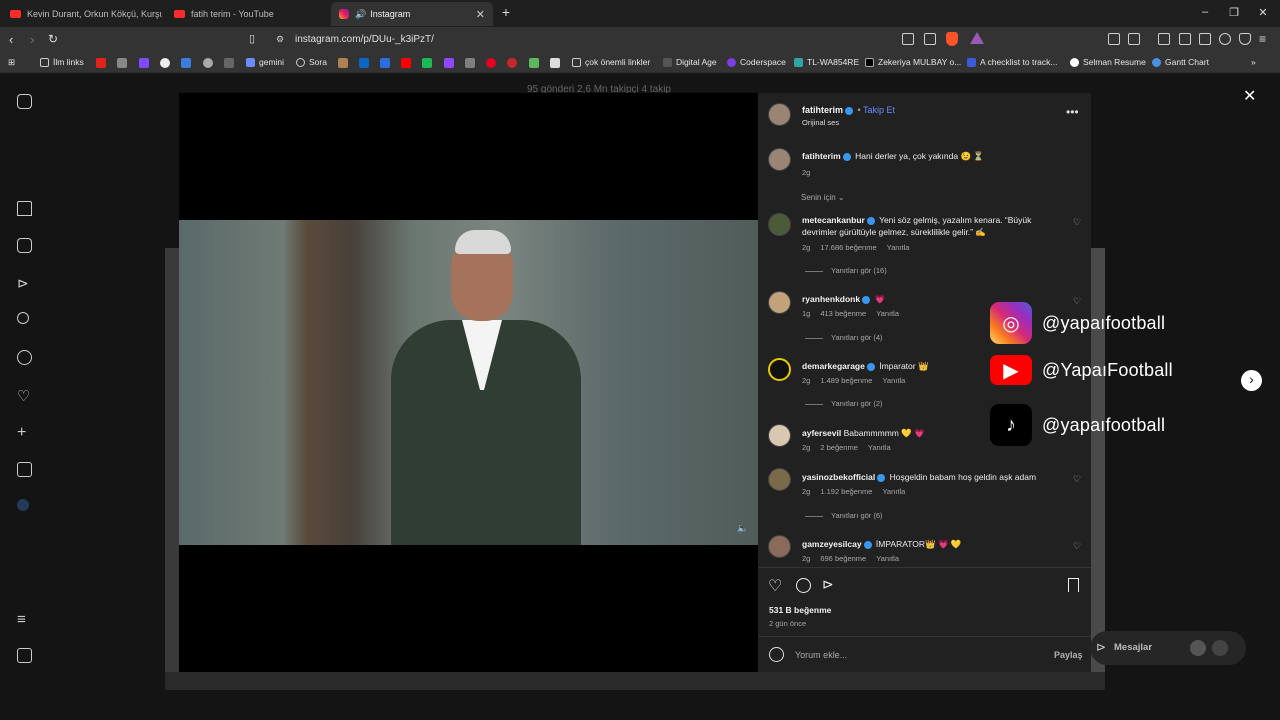 This screenshot has height=720, width=1280. I want to click on view-replies-button: Yanıtları gör (4), so click(844, 337).